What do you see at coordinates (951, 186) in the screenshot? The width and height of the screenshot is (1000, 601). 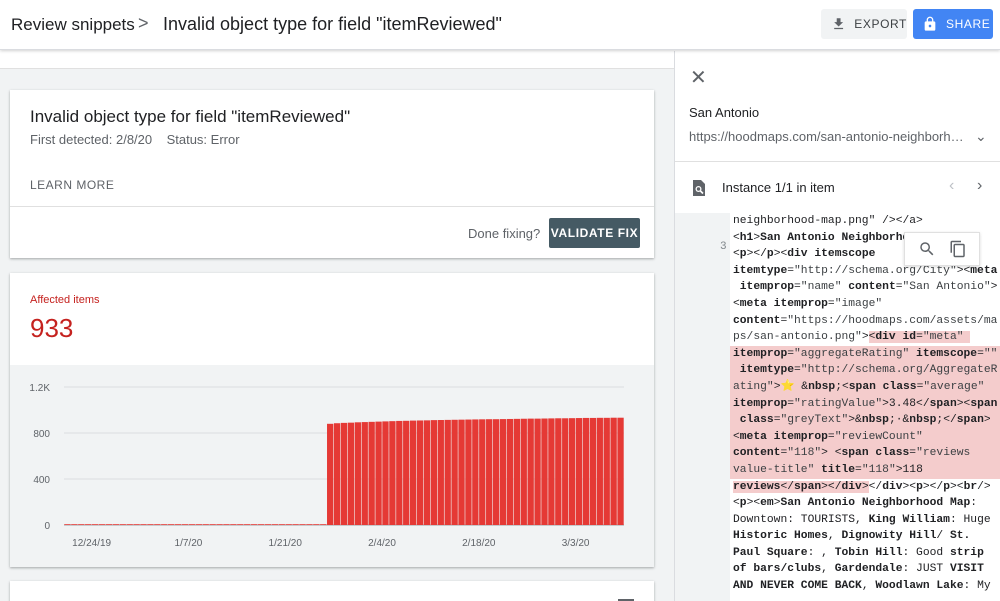 I see `chevron-left-icon: ‹` at bounding box center [951, 186].